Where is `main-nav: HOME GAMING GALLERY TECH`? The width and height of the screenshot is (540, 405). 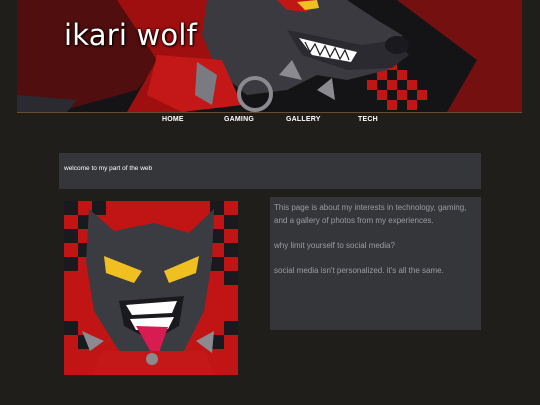
main-nav: HOME GAMING GALLERY TECH is located at coordinates (270, 122).